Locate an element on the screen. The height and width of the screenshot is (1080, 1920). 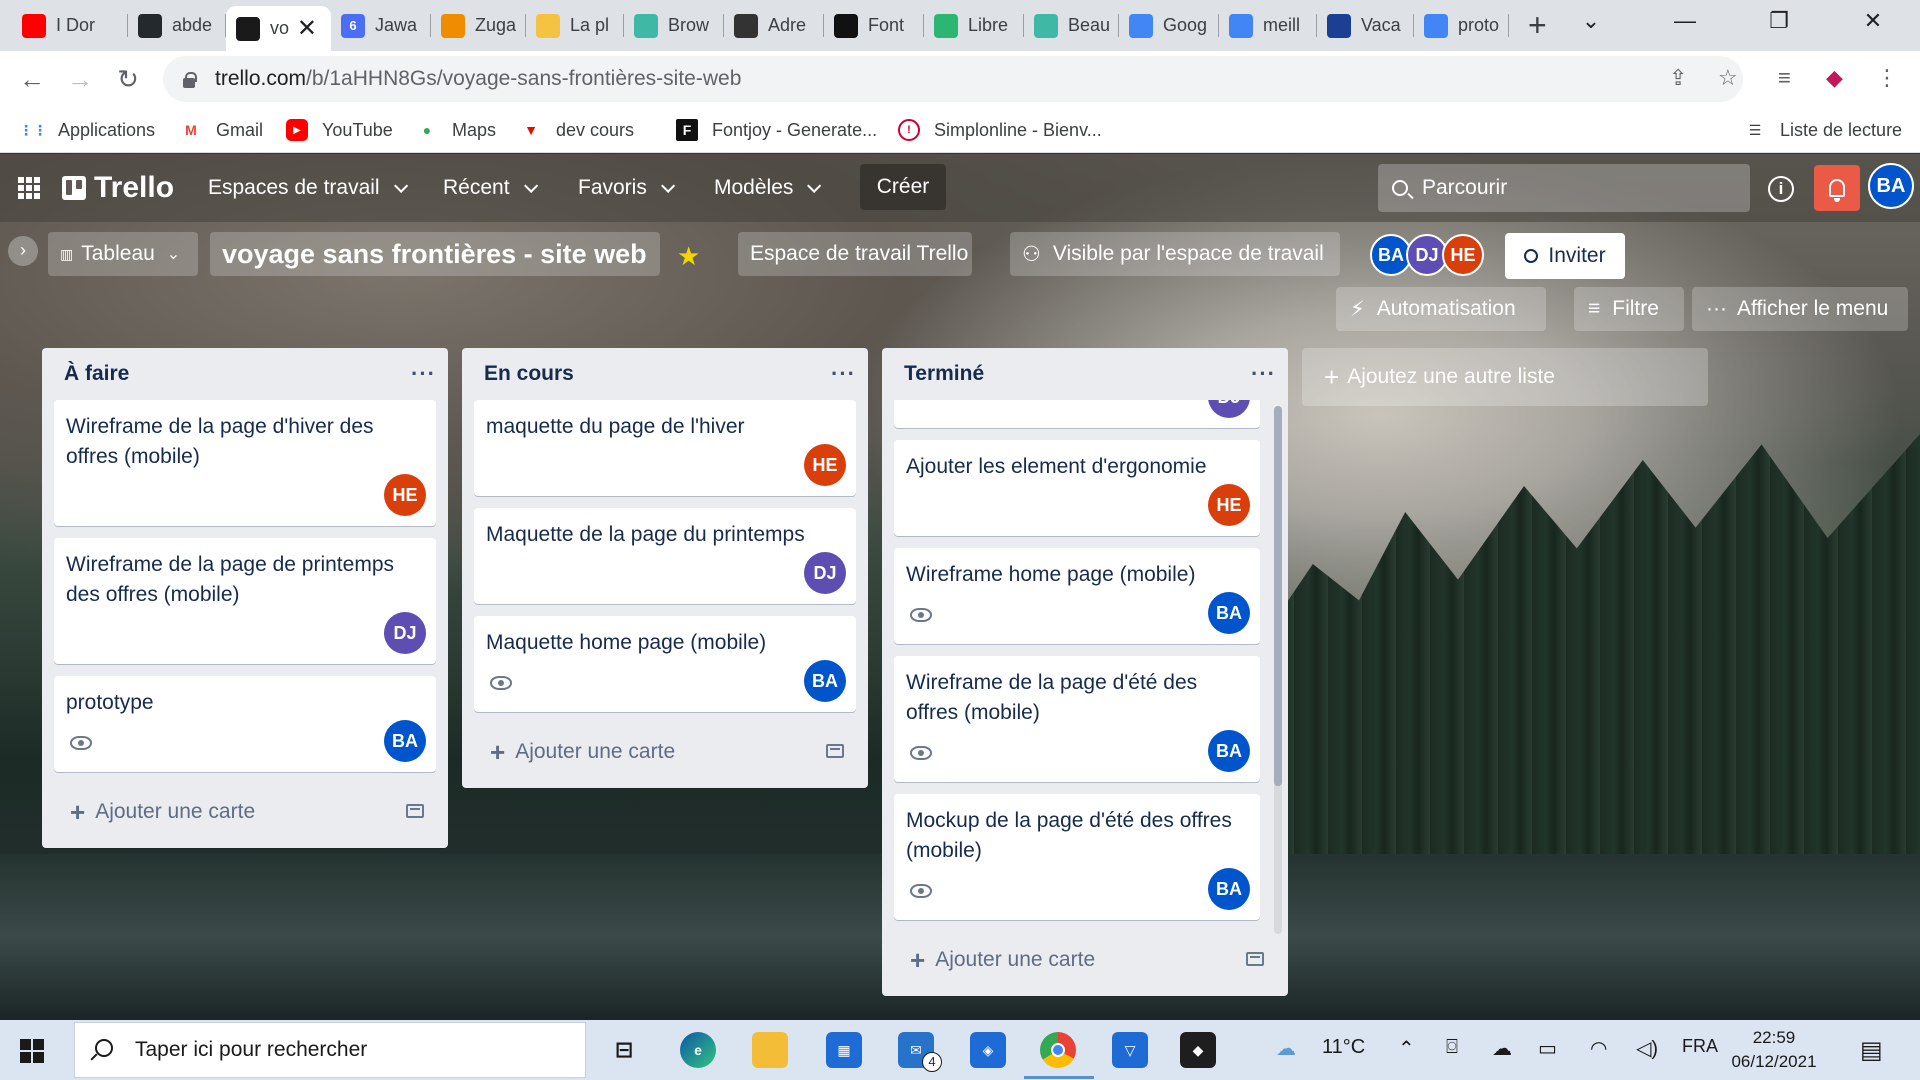
wifi-icon: ◠ is located at coordinates (1598, 1048).